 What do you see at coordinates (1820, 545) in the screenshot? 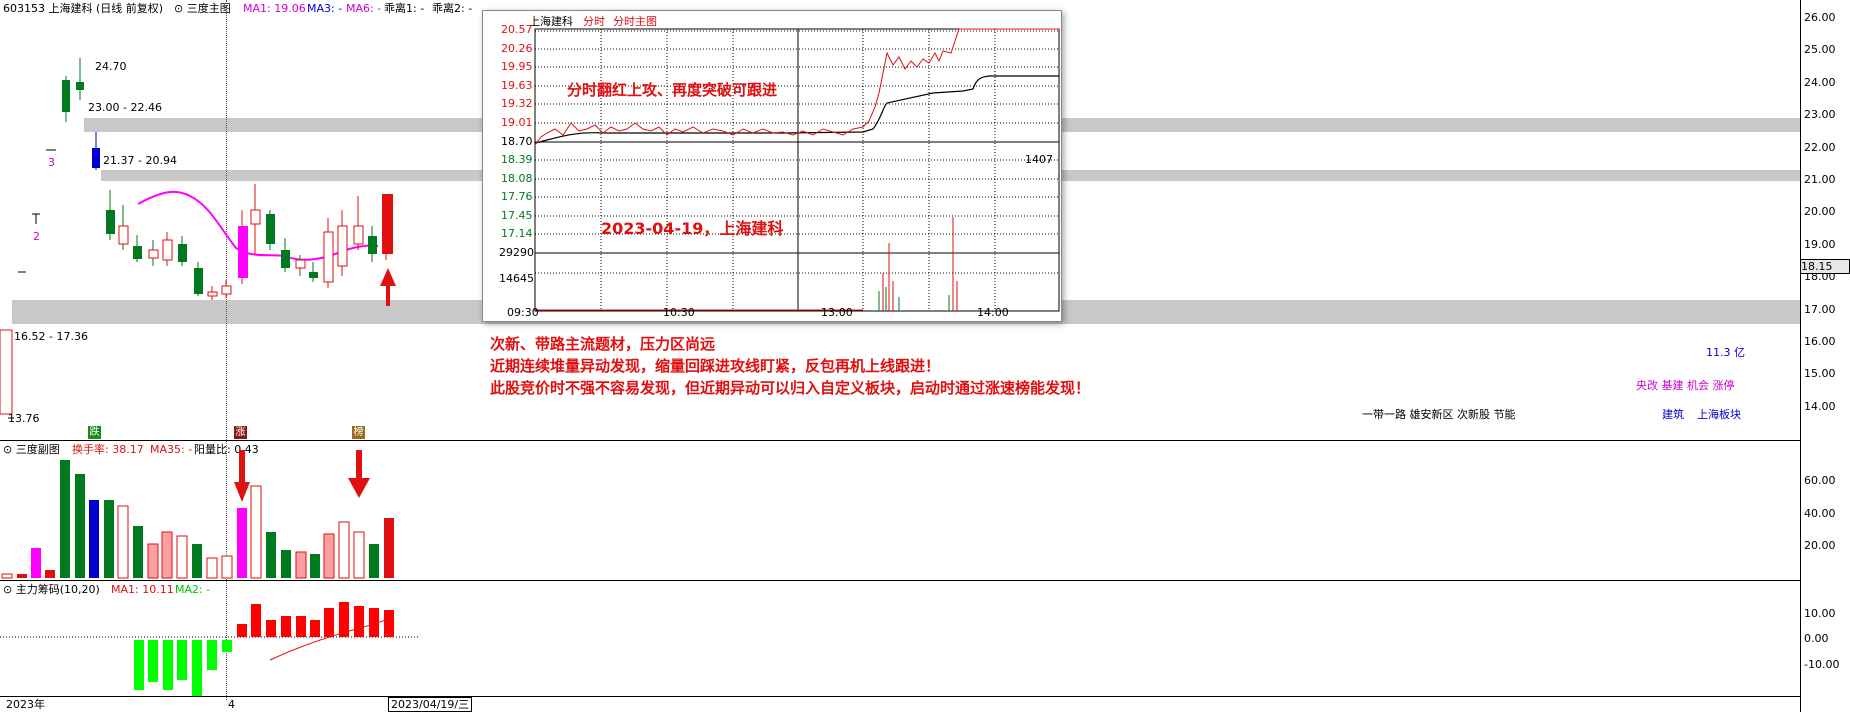
I see `sub1-axis-tick: 20.00` at bounding box center [1820, 545].